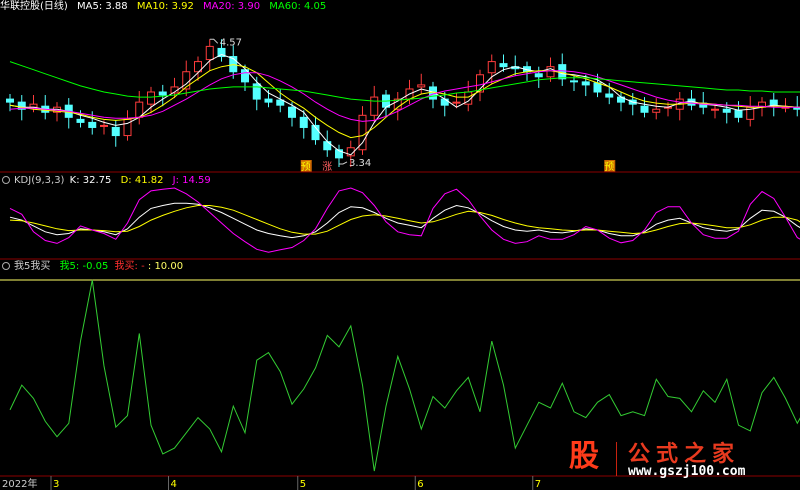  I want to click on low-label: 3.34, so click(360, 163).